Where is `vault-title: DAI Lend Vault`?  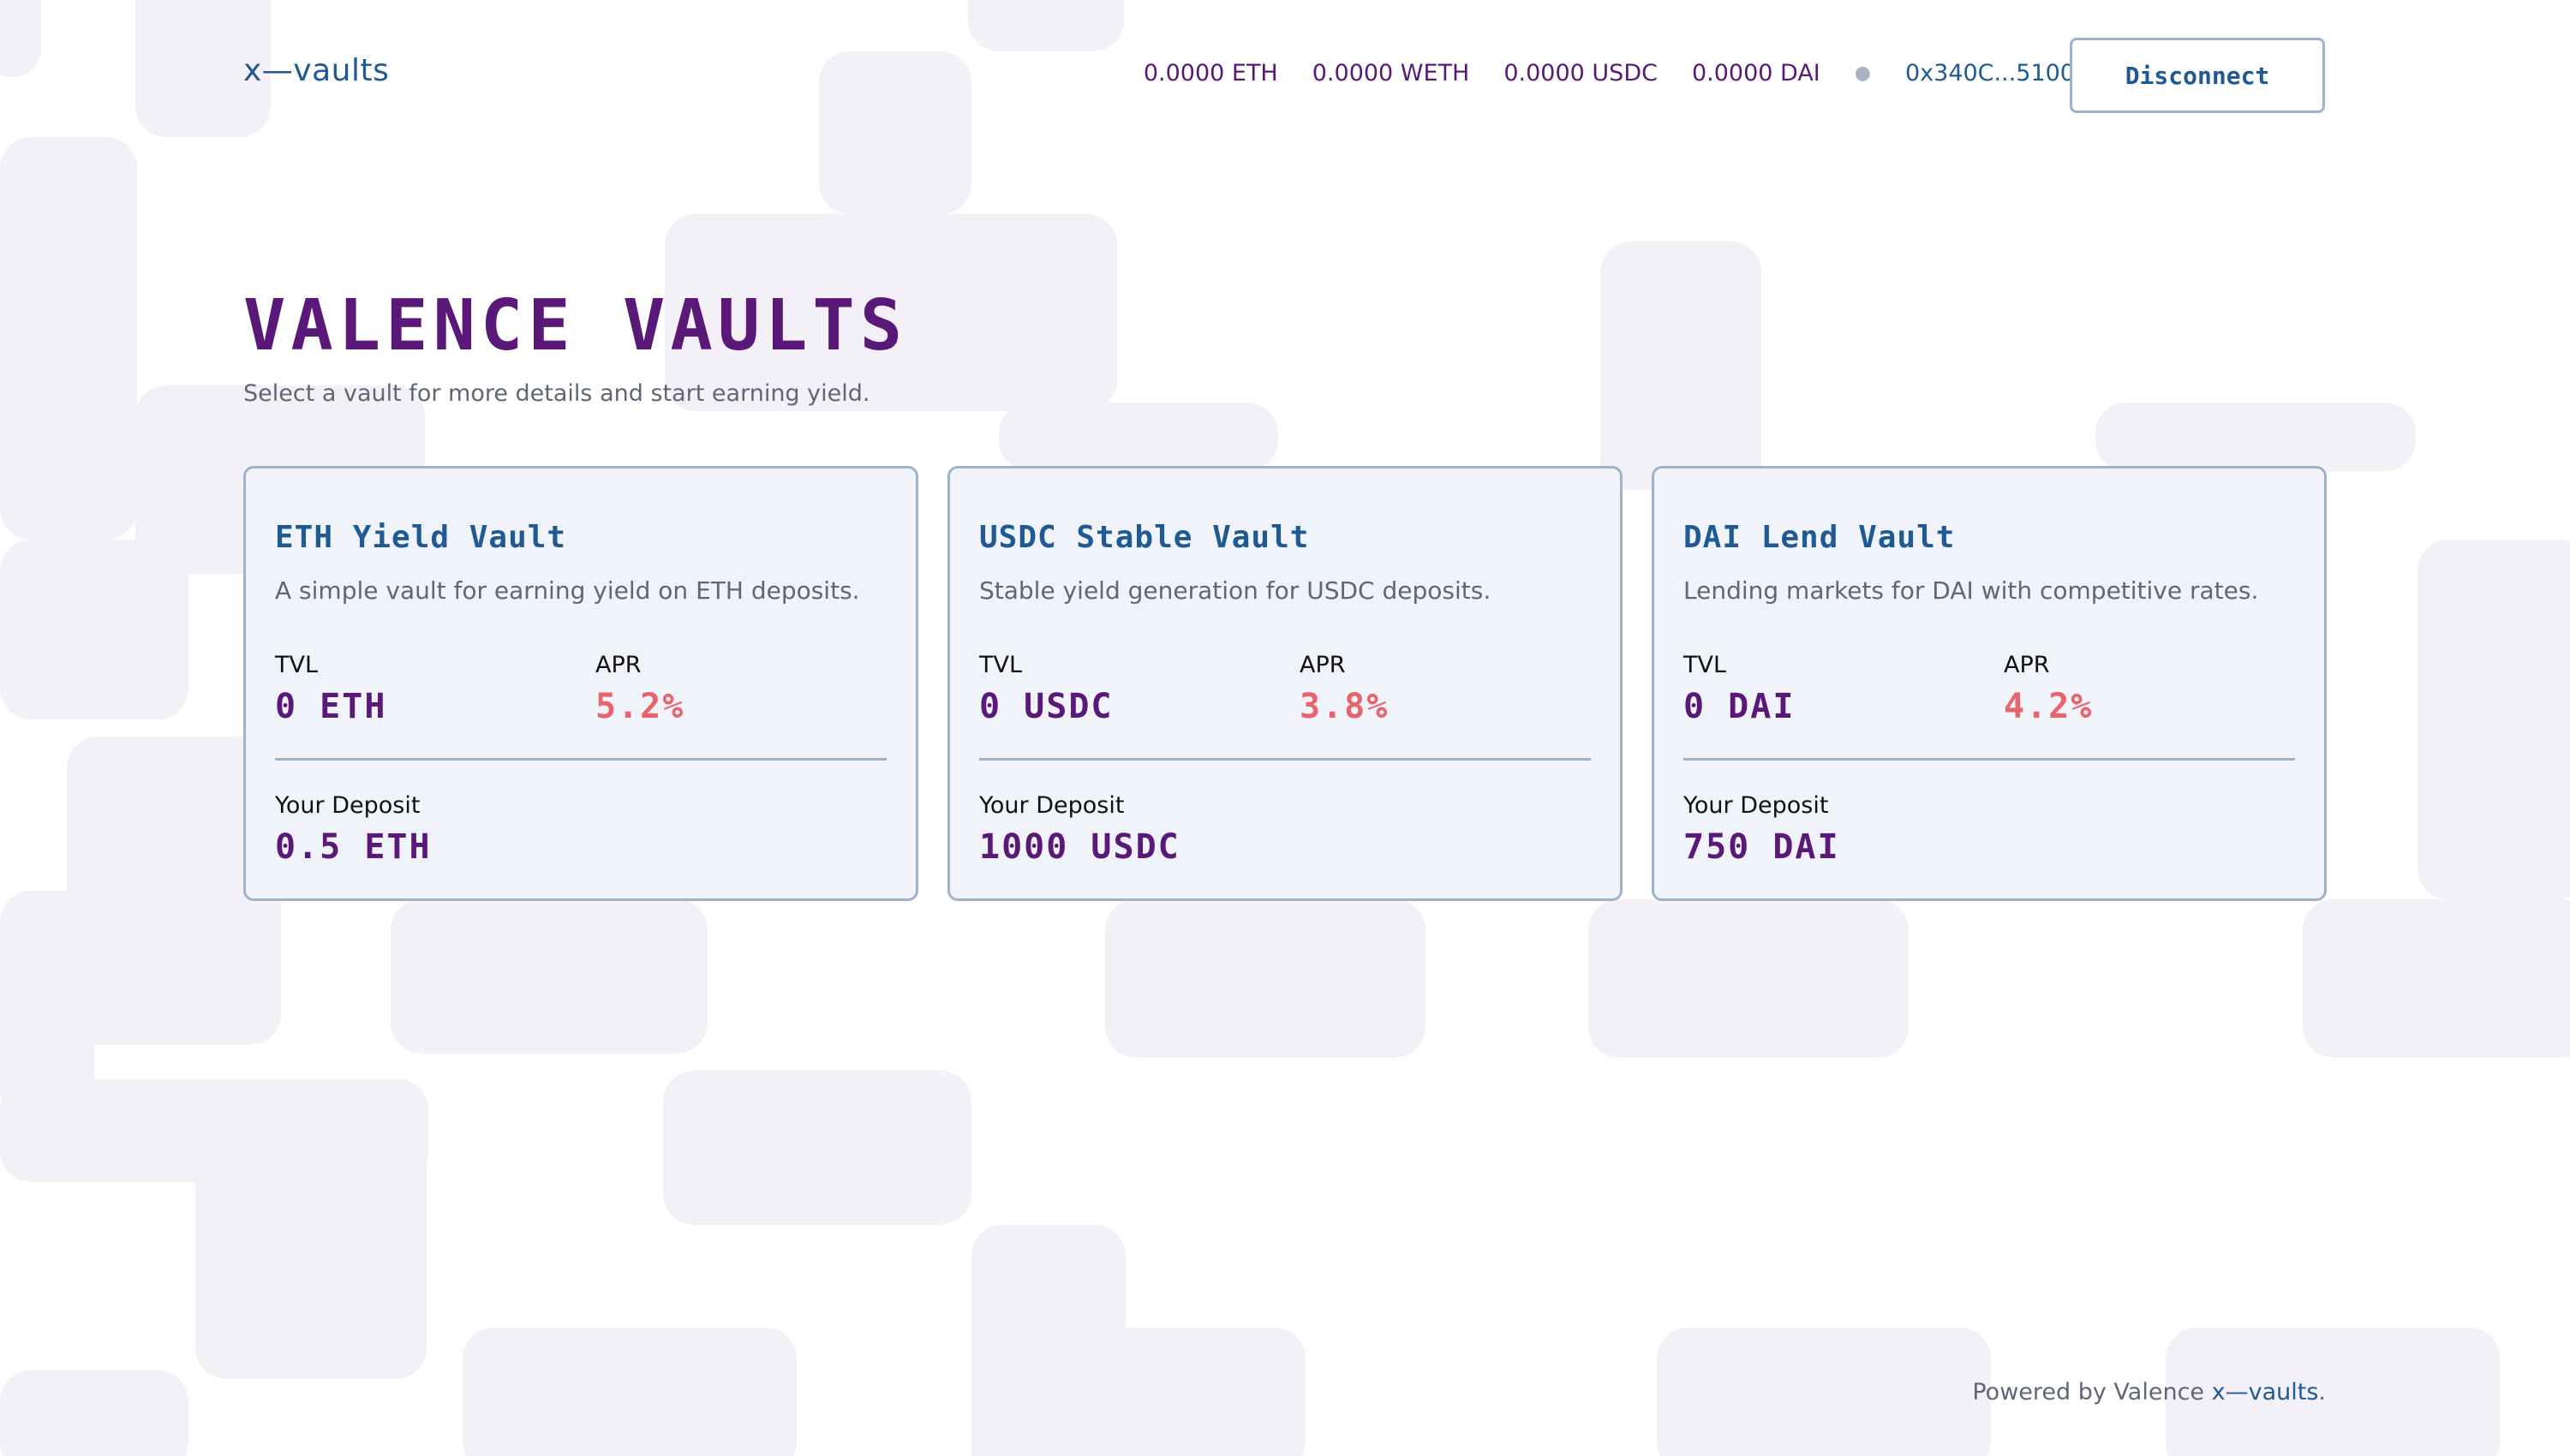 vault-title: DAI Lend Vault is located at coordinates (1819, 537).